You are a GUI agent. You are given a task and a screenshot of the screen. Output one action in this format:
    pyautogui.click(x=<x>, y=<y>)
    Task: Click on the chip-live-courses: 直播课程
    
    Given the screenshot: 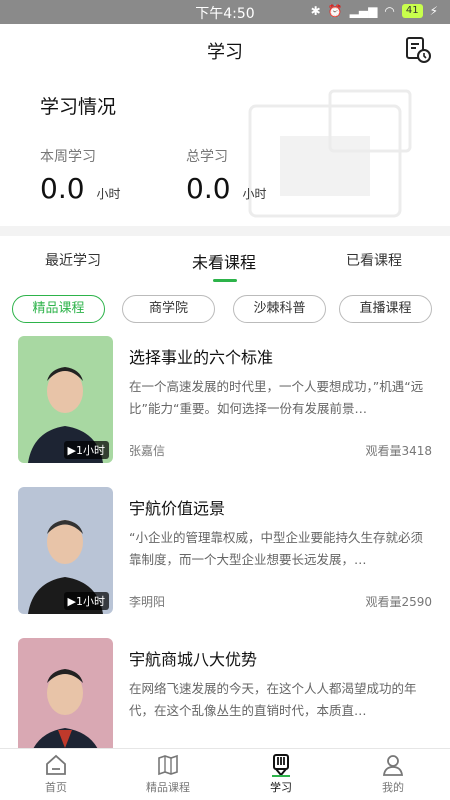 What is the action you would take?
    pyautogui.click(x=385, y=309)
    